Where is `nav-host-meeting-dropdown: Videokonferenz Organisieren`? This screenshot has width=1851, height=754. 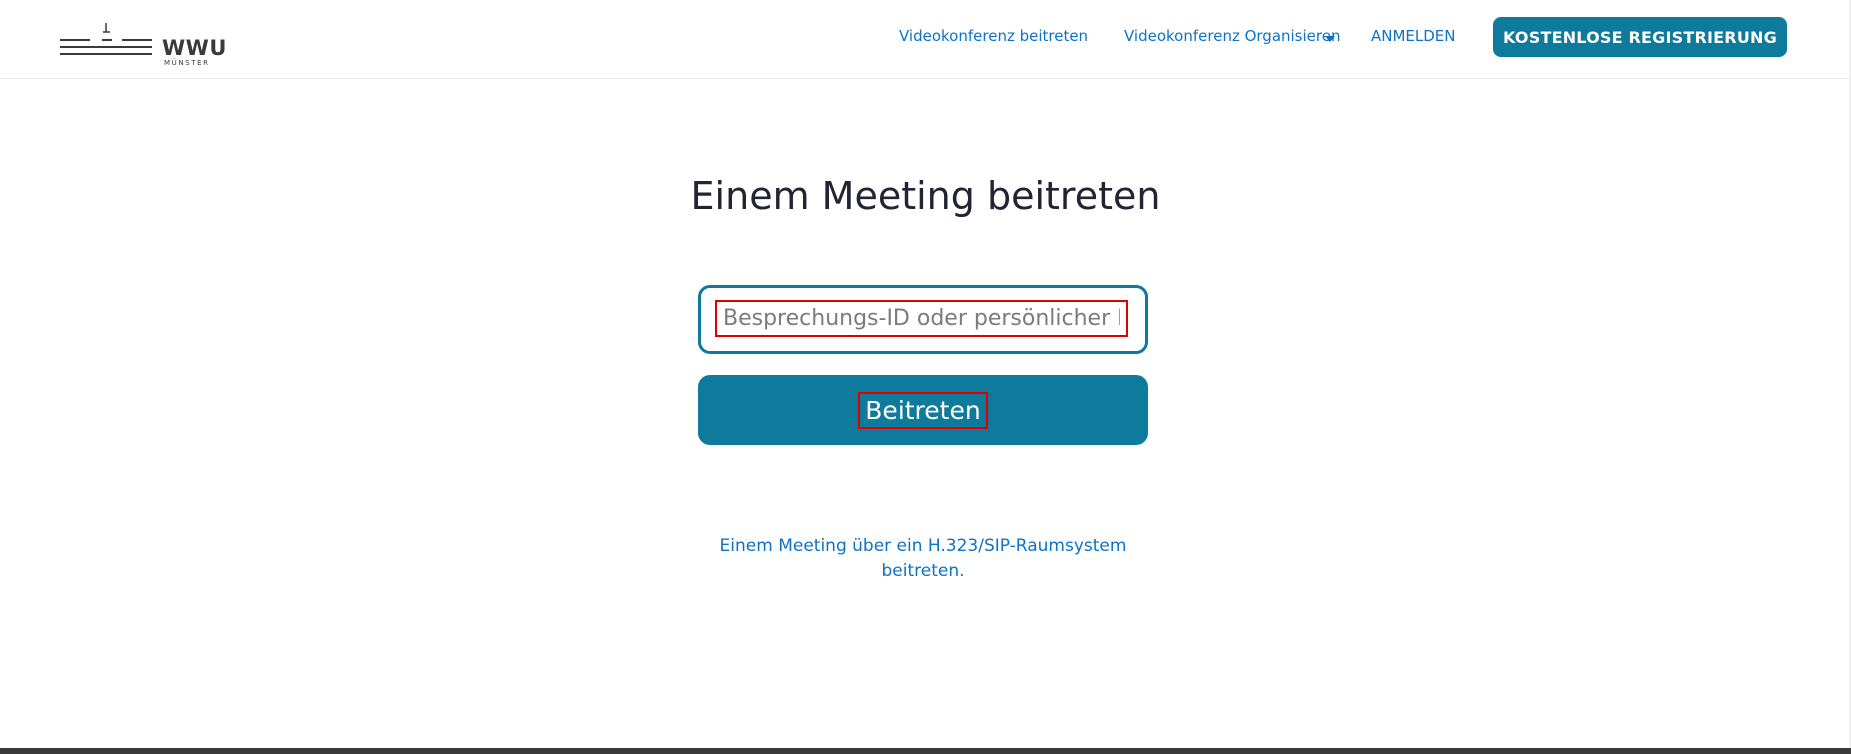 nav-host-meeting-dropdown: Videokonferenz Organisieren is located at coordinates (1232, 36).